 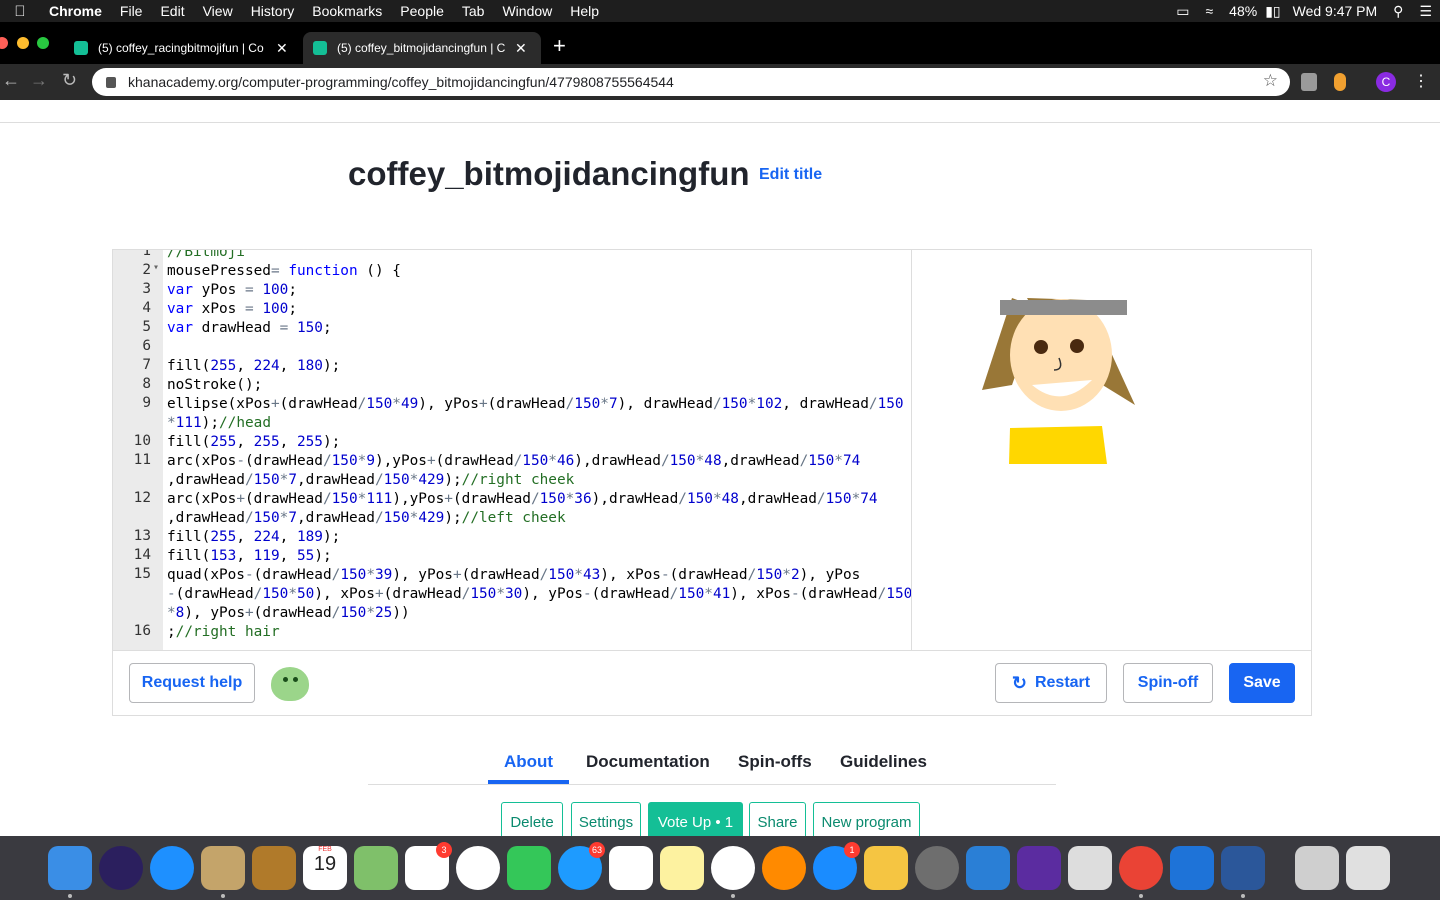 I want to click on menu-bookmarks: Bookmarks, so click(x=347, y=11).